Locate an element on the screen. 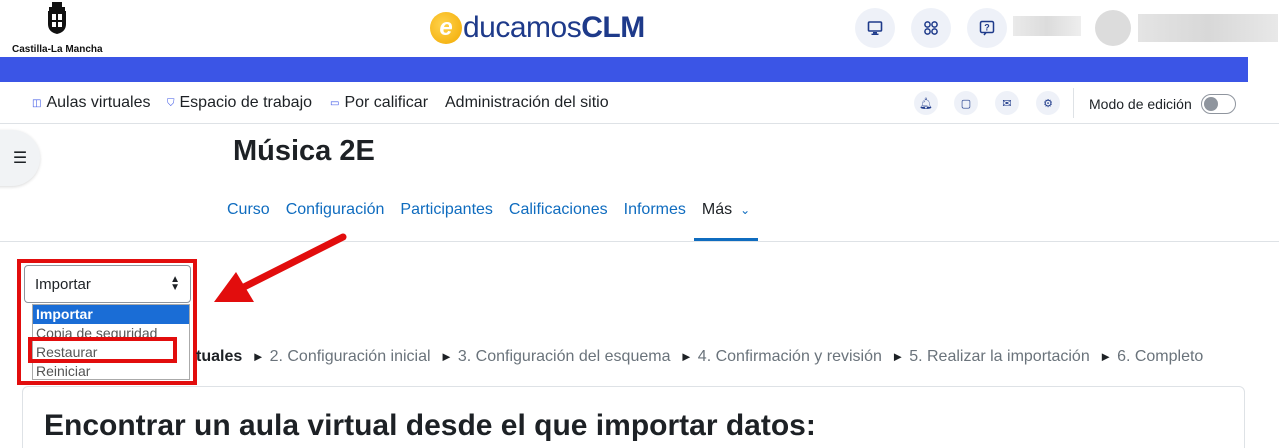 The height and width of the screenshot is (448, 1279). edit-mode-label: Modo de edición is located at coordinates (1140, 104).